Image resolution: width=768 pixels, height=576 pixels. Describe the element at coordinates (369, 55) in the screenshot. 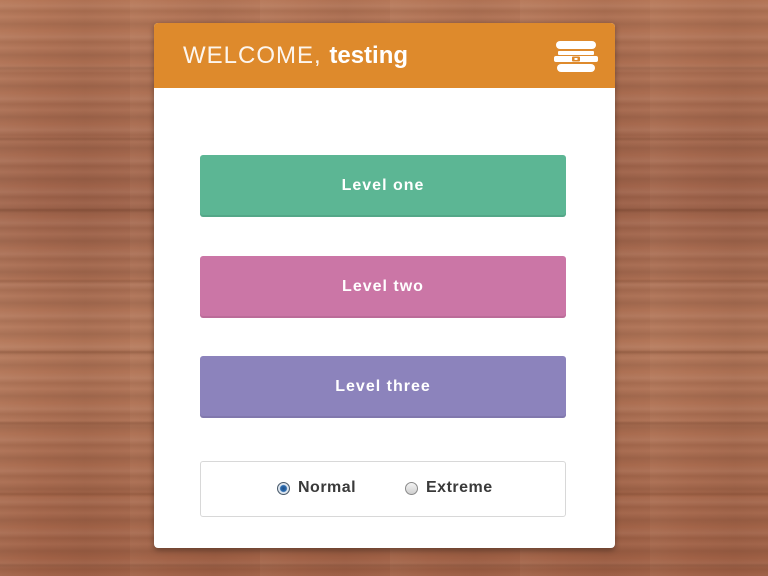

I see `username: testing` at that location.